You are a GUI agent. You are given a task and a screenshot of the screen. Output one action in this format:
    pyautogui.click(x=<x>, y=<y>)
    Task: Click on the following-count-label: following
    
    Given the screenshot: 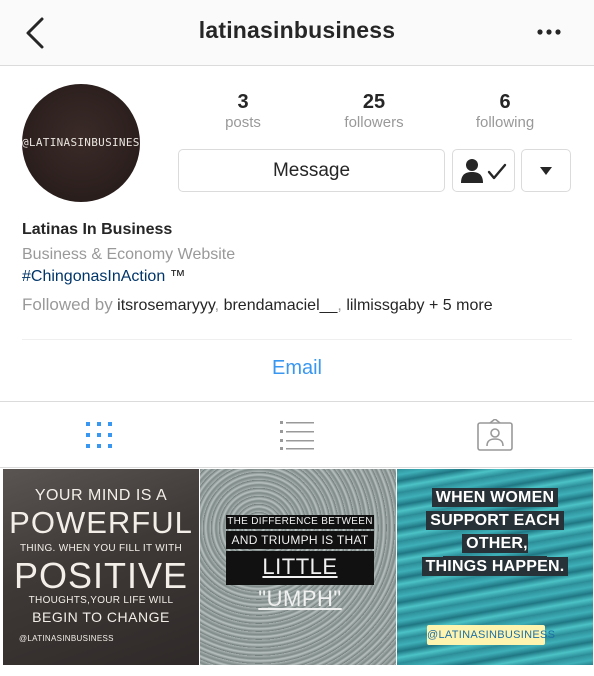 What is the action you would take?
    pyautogui.click(x=505, y=122)
    